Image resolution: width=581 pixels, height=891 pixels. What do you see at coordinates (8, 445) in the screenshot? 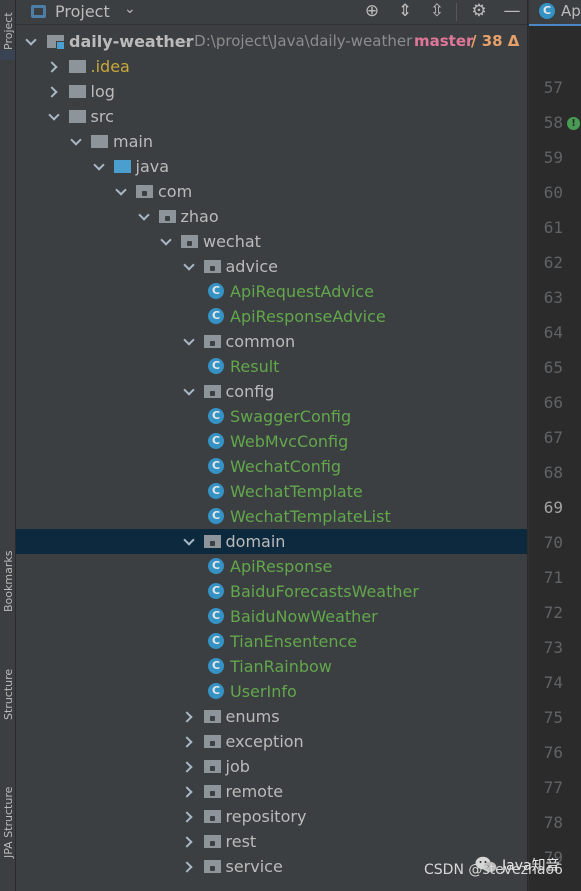
I see `tool-window-strip: Project Bookmarks Structure JPA Structure` at bounding box center [8, 445].